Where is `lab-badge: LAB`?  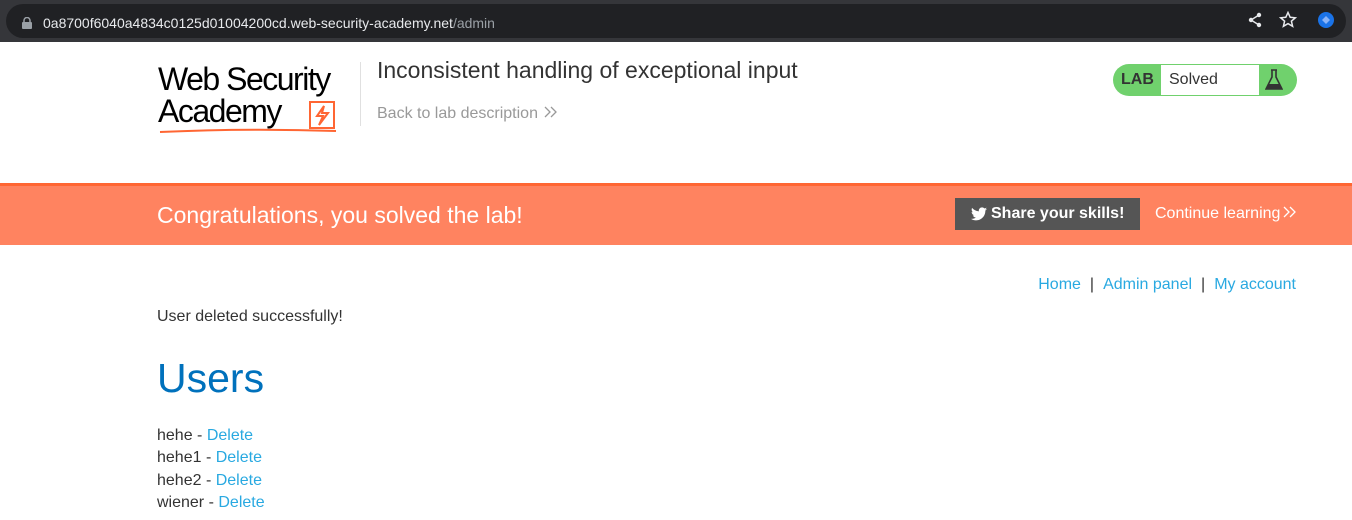
lab-badge: LAB is located at coordinates (1137, 79).